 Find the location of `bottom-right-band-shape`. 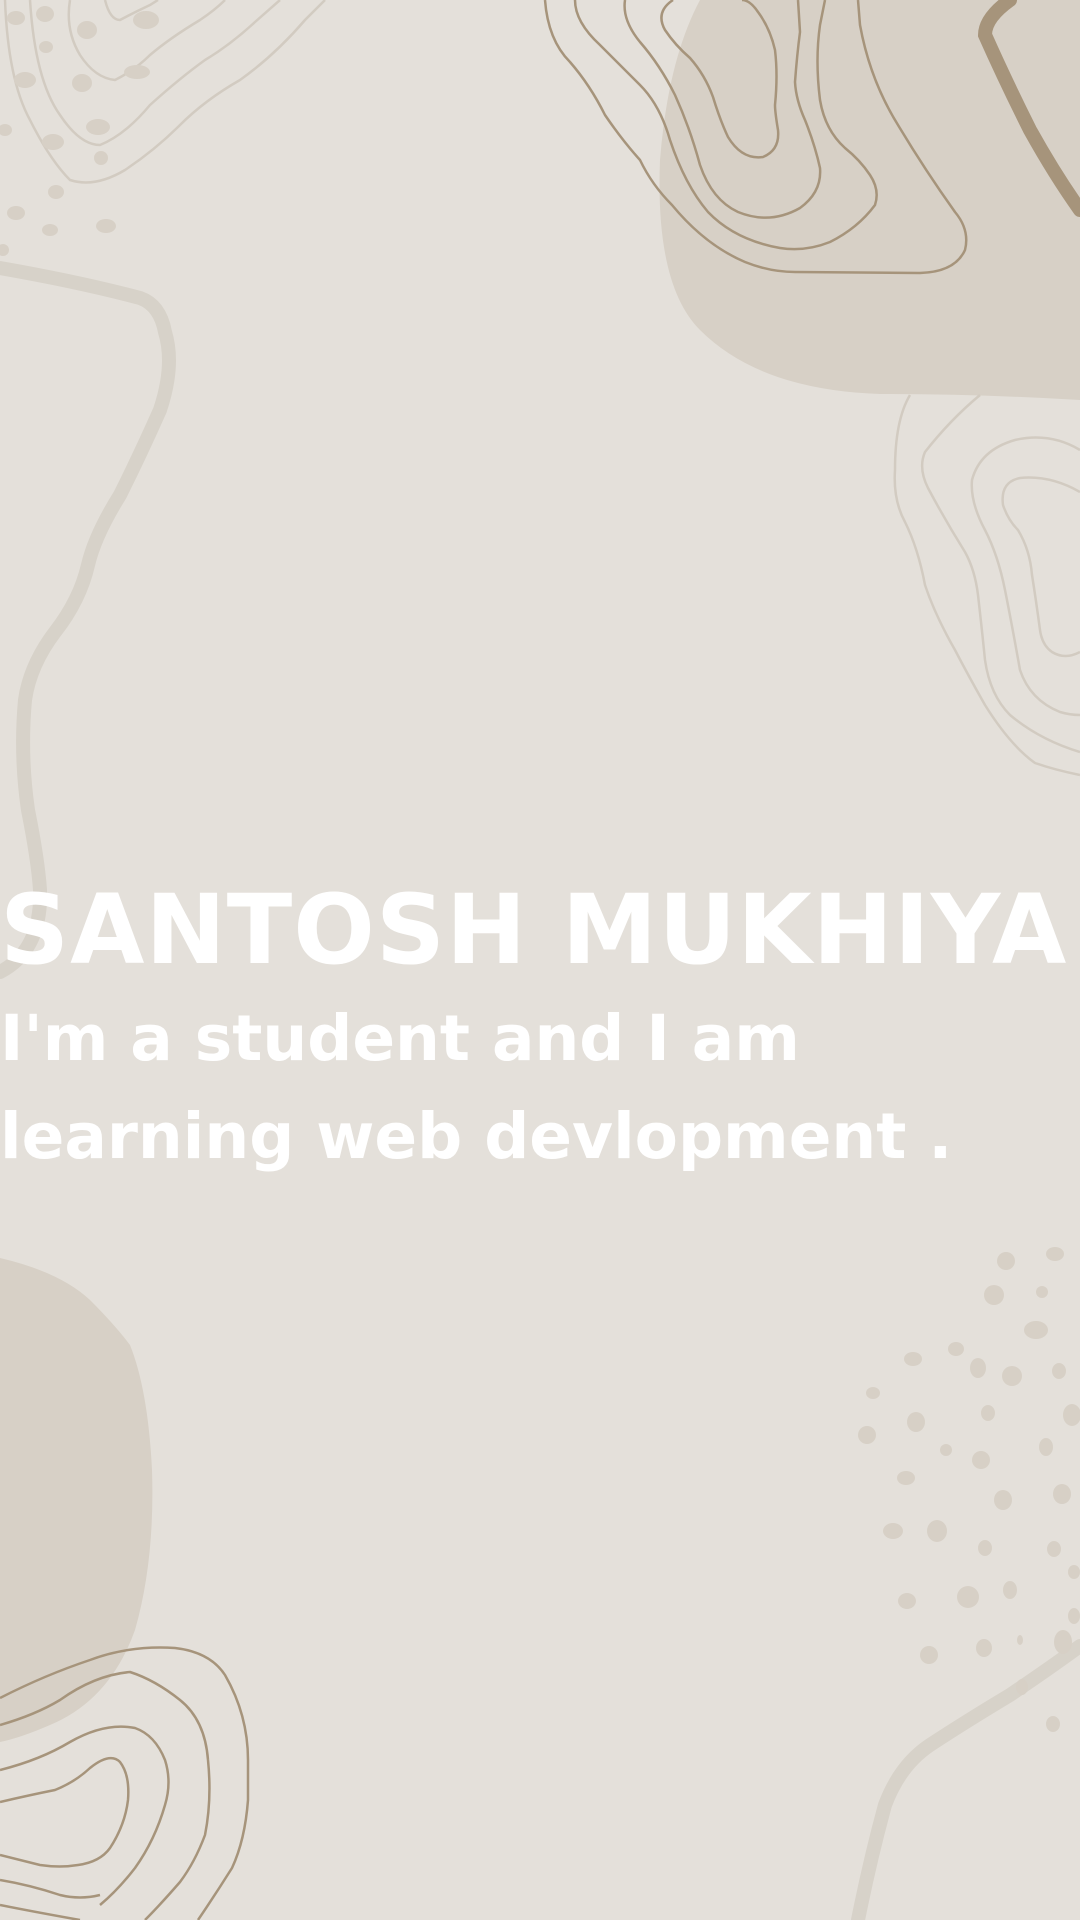

bottom-right-band-shape is located at coordinates (965, 1779).